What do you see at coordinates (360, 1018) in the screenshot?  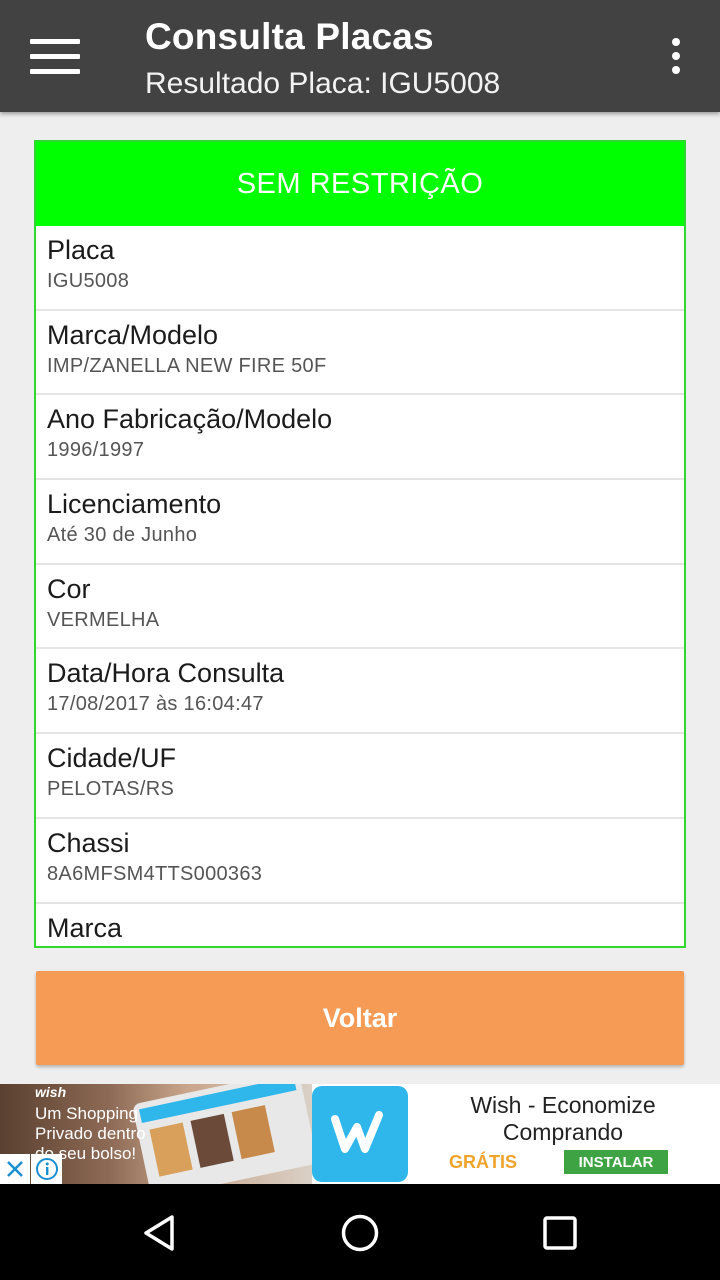 I see `back-button: Voltar` at bounding box center [360, 1018].